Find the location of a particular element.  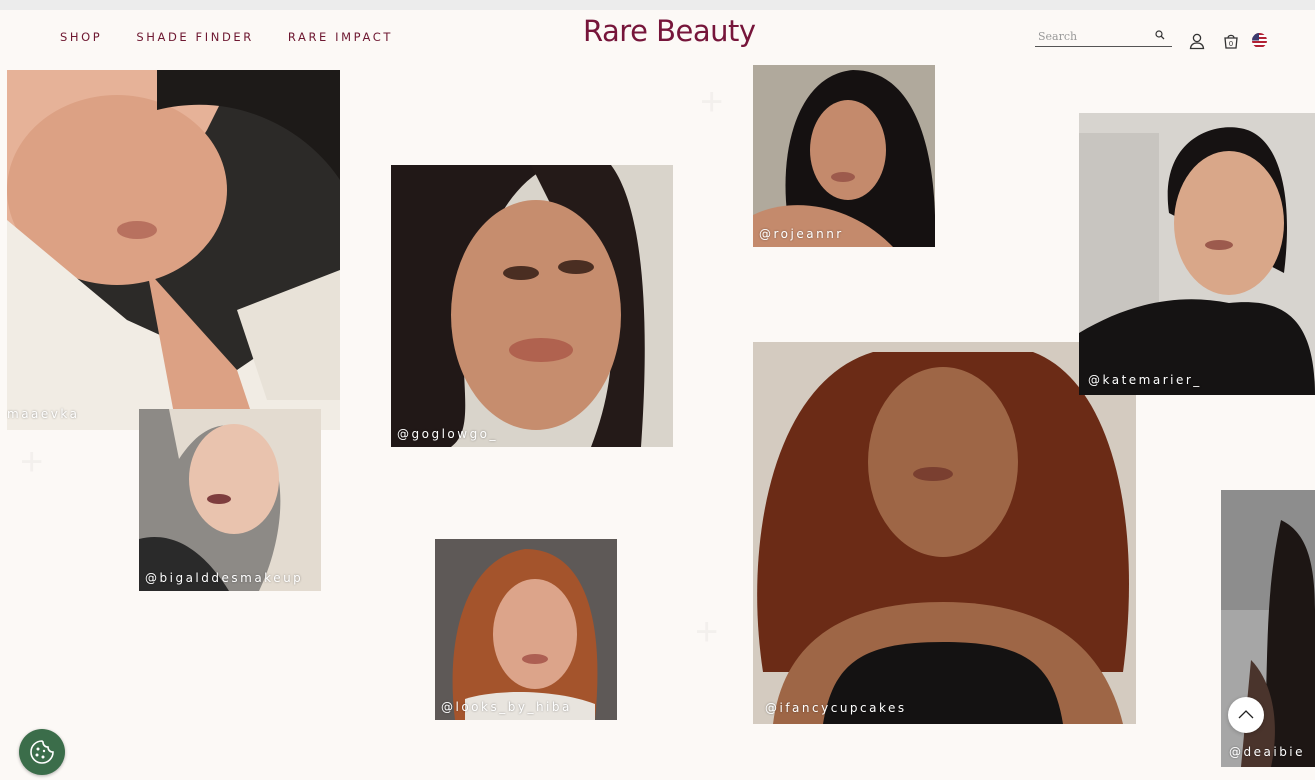

ugc-photo: @looks_by_hiba is located at coordinates (526, 629).